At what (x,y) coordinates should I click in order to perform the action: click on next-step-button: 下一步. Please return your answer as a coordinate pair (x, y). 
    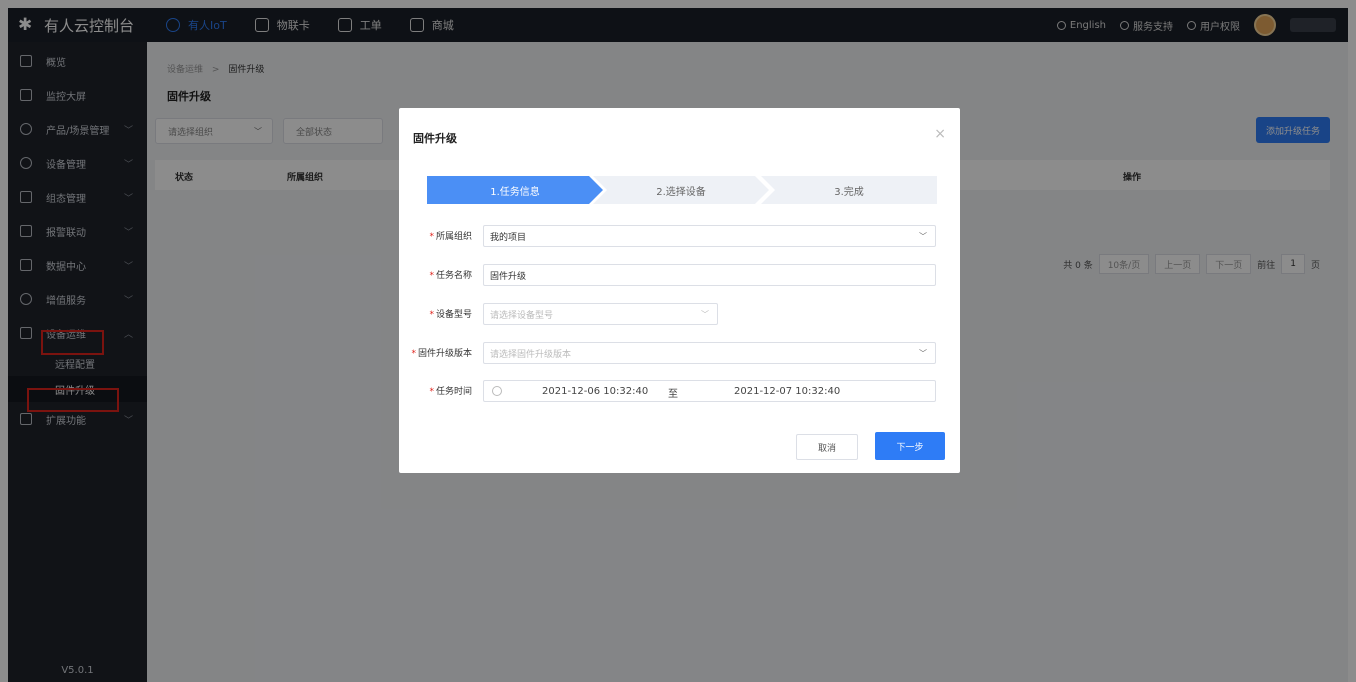
    Looking at the image, I should click on (910, 446).